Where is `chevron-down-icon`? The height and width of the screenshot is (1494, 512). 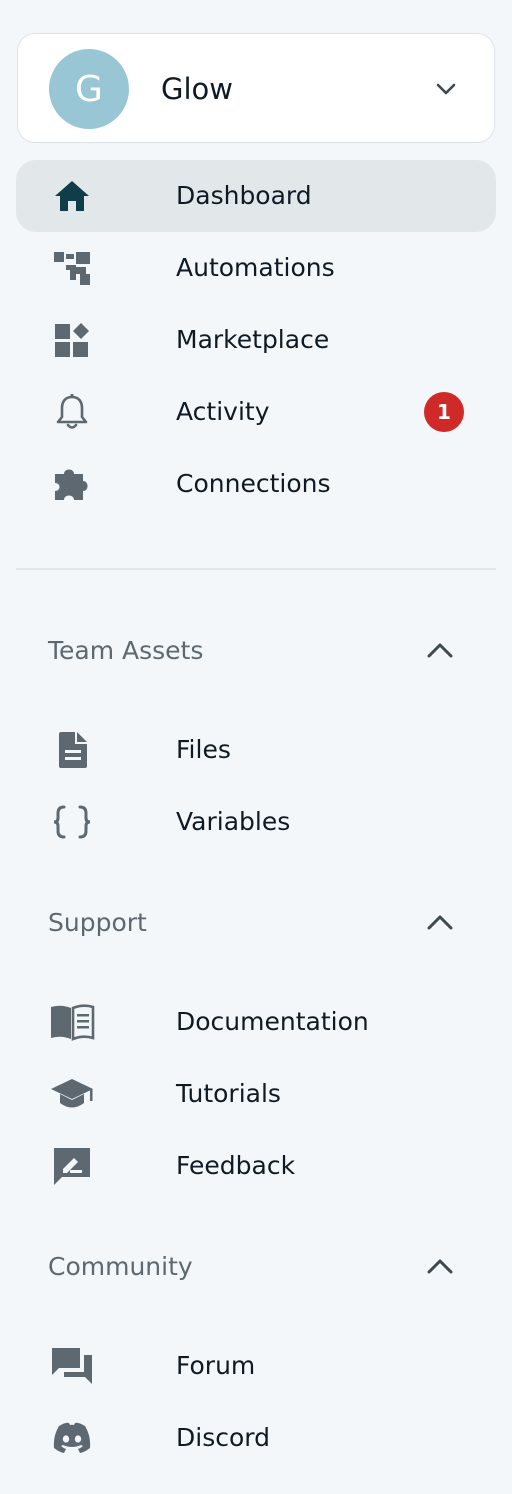 chevron-down-icon is located at coordinates (446, 89).